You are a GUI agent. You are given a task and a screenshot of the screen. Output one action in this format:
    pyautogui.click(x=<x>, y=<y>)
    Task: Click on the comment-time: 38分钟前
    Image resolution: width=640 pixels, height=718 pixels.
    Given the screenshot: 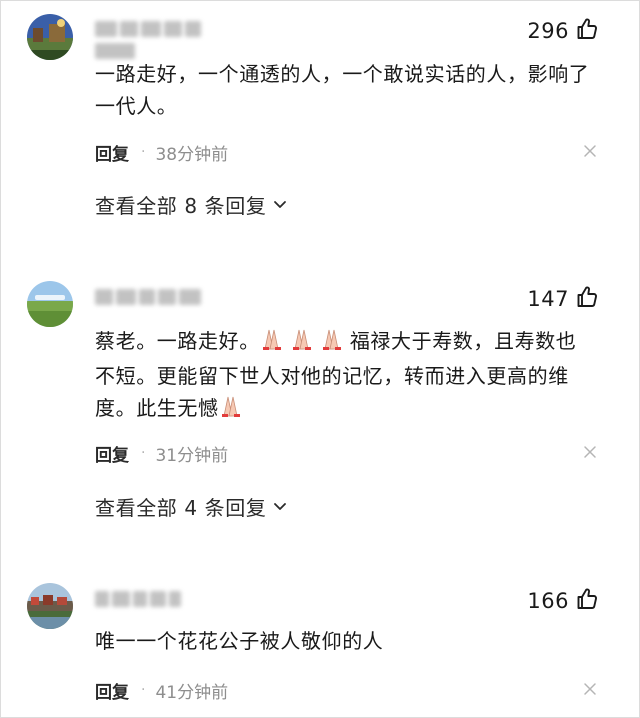 What is the action you would take?
    pyautogui.click(x=192, y=154)
    